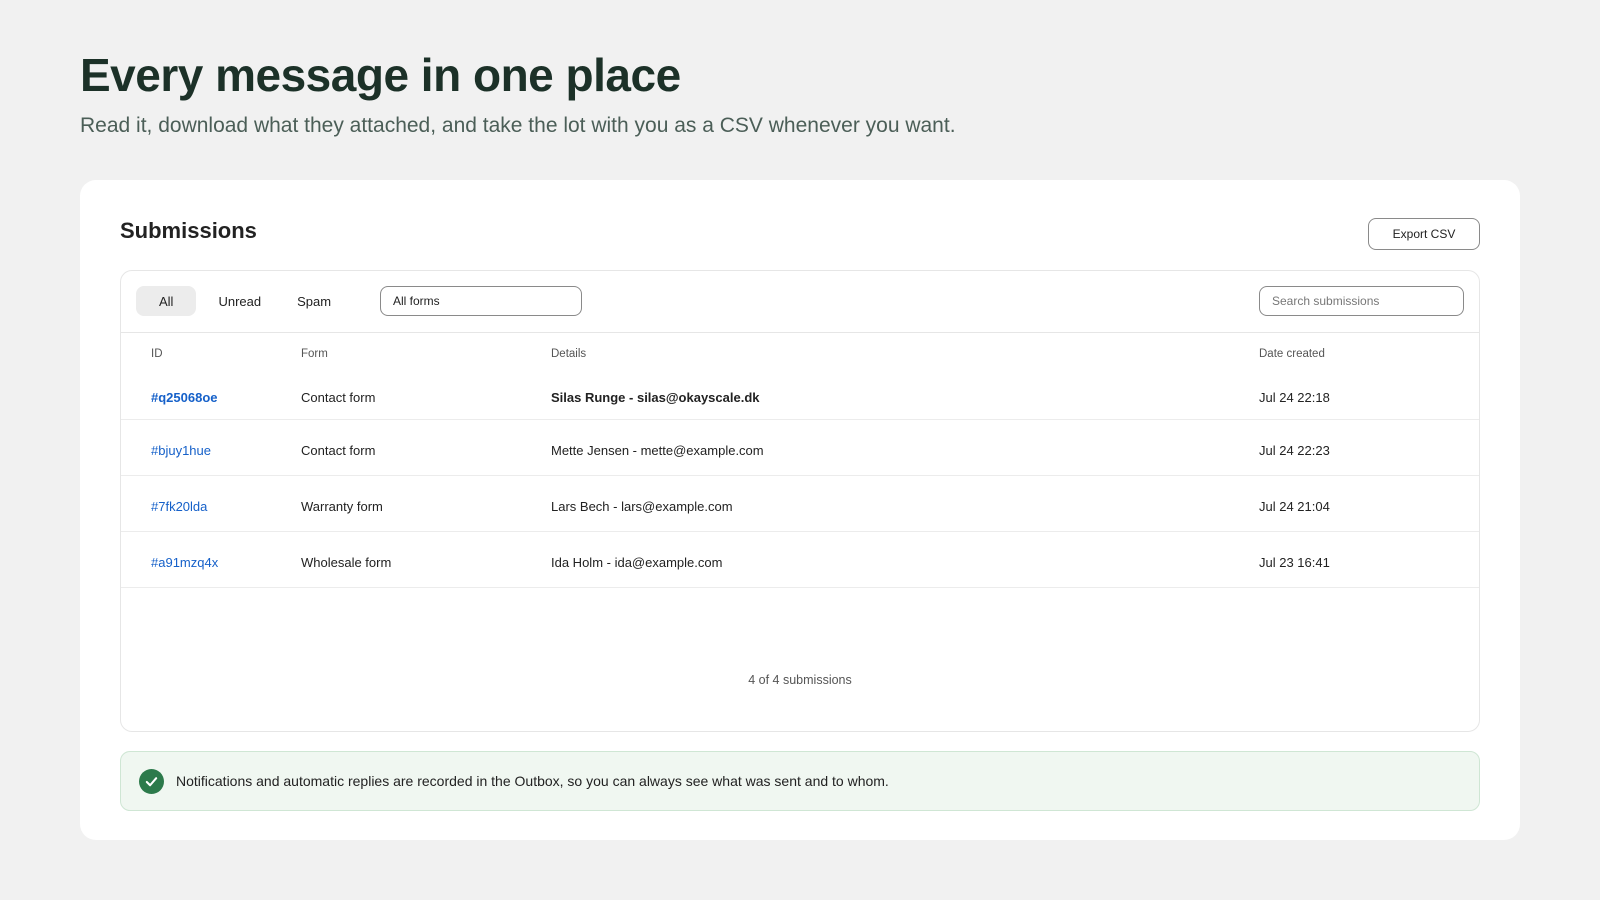 This screenshot has width=1600, height=900. Describe the element at coordinates (905, 395) in the screenshot. I see `submission-details: Silas Runge - silas@okayscale.dk` at that location.